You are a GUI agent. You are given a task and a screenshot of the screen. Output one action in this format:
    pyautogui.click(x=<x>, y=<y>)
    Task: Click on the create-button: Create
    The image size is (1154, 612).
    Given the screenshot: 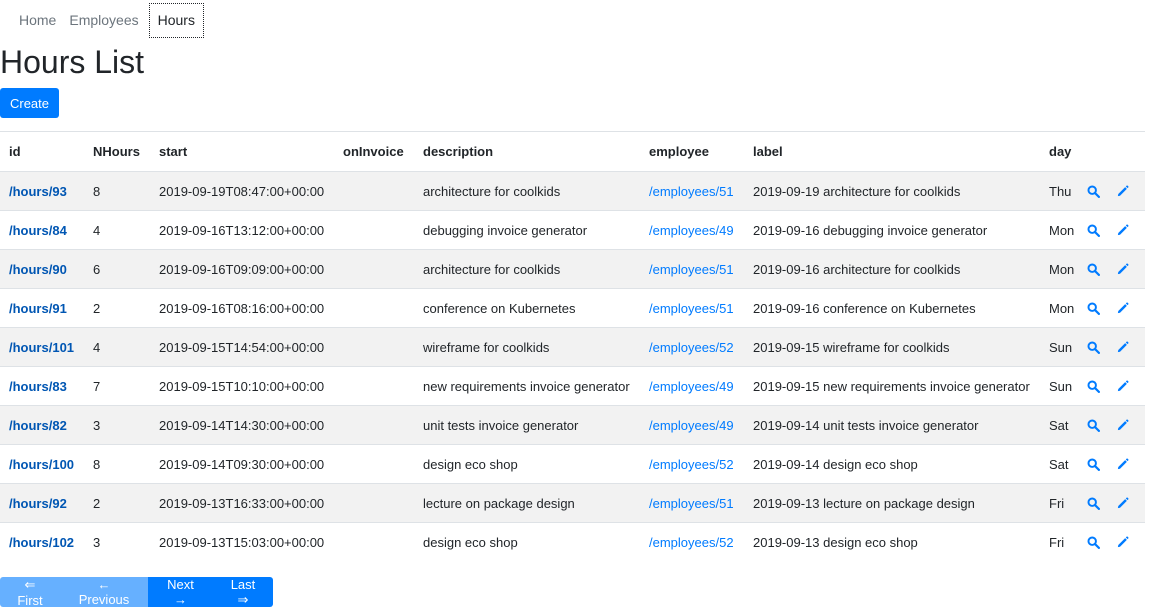 What is the action you would take?
    pyautogui.click(x=29, y=103)
    